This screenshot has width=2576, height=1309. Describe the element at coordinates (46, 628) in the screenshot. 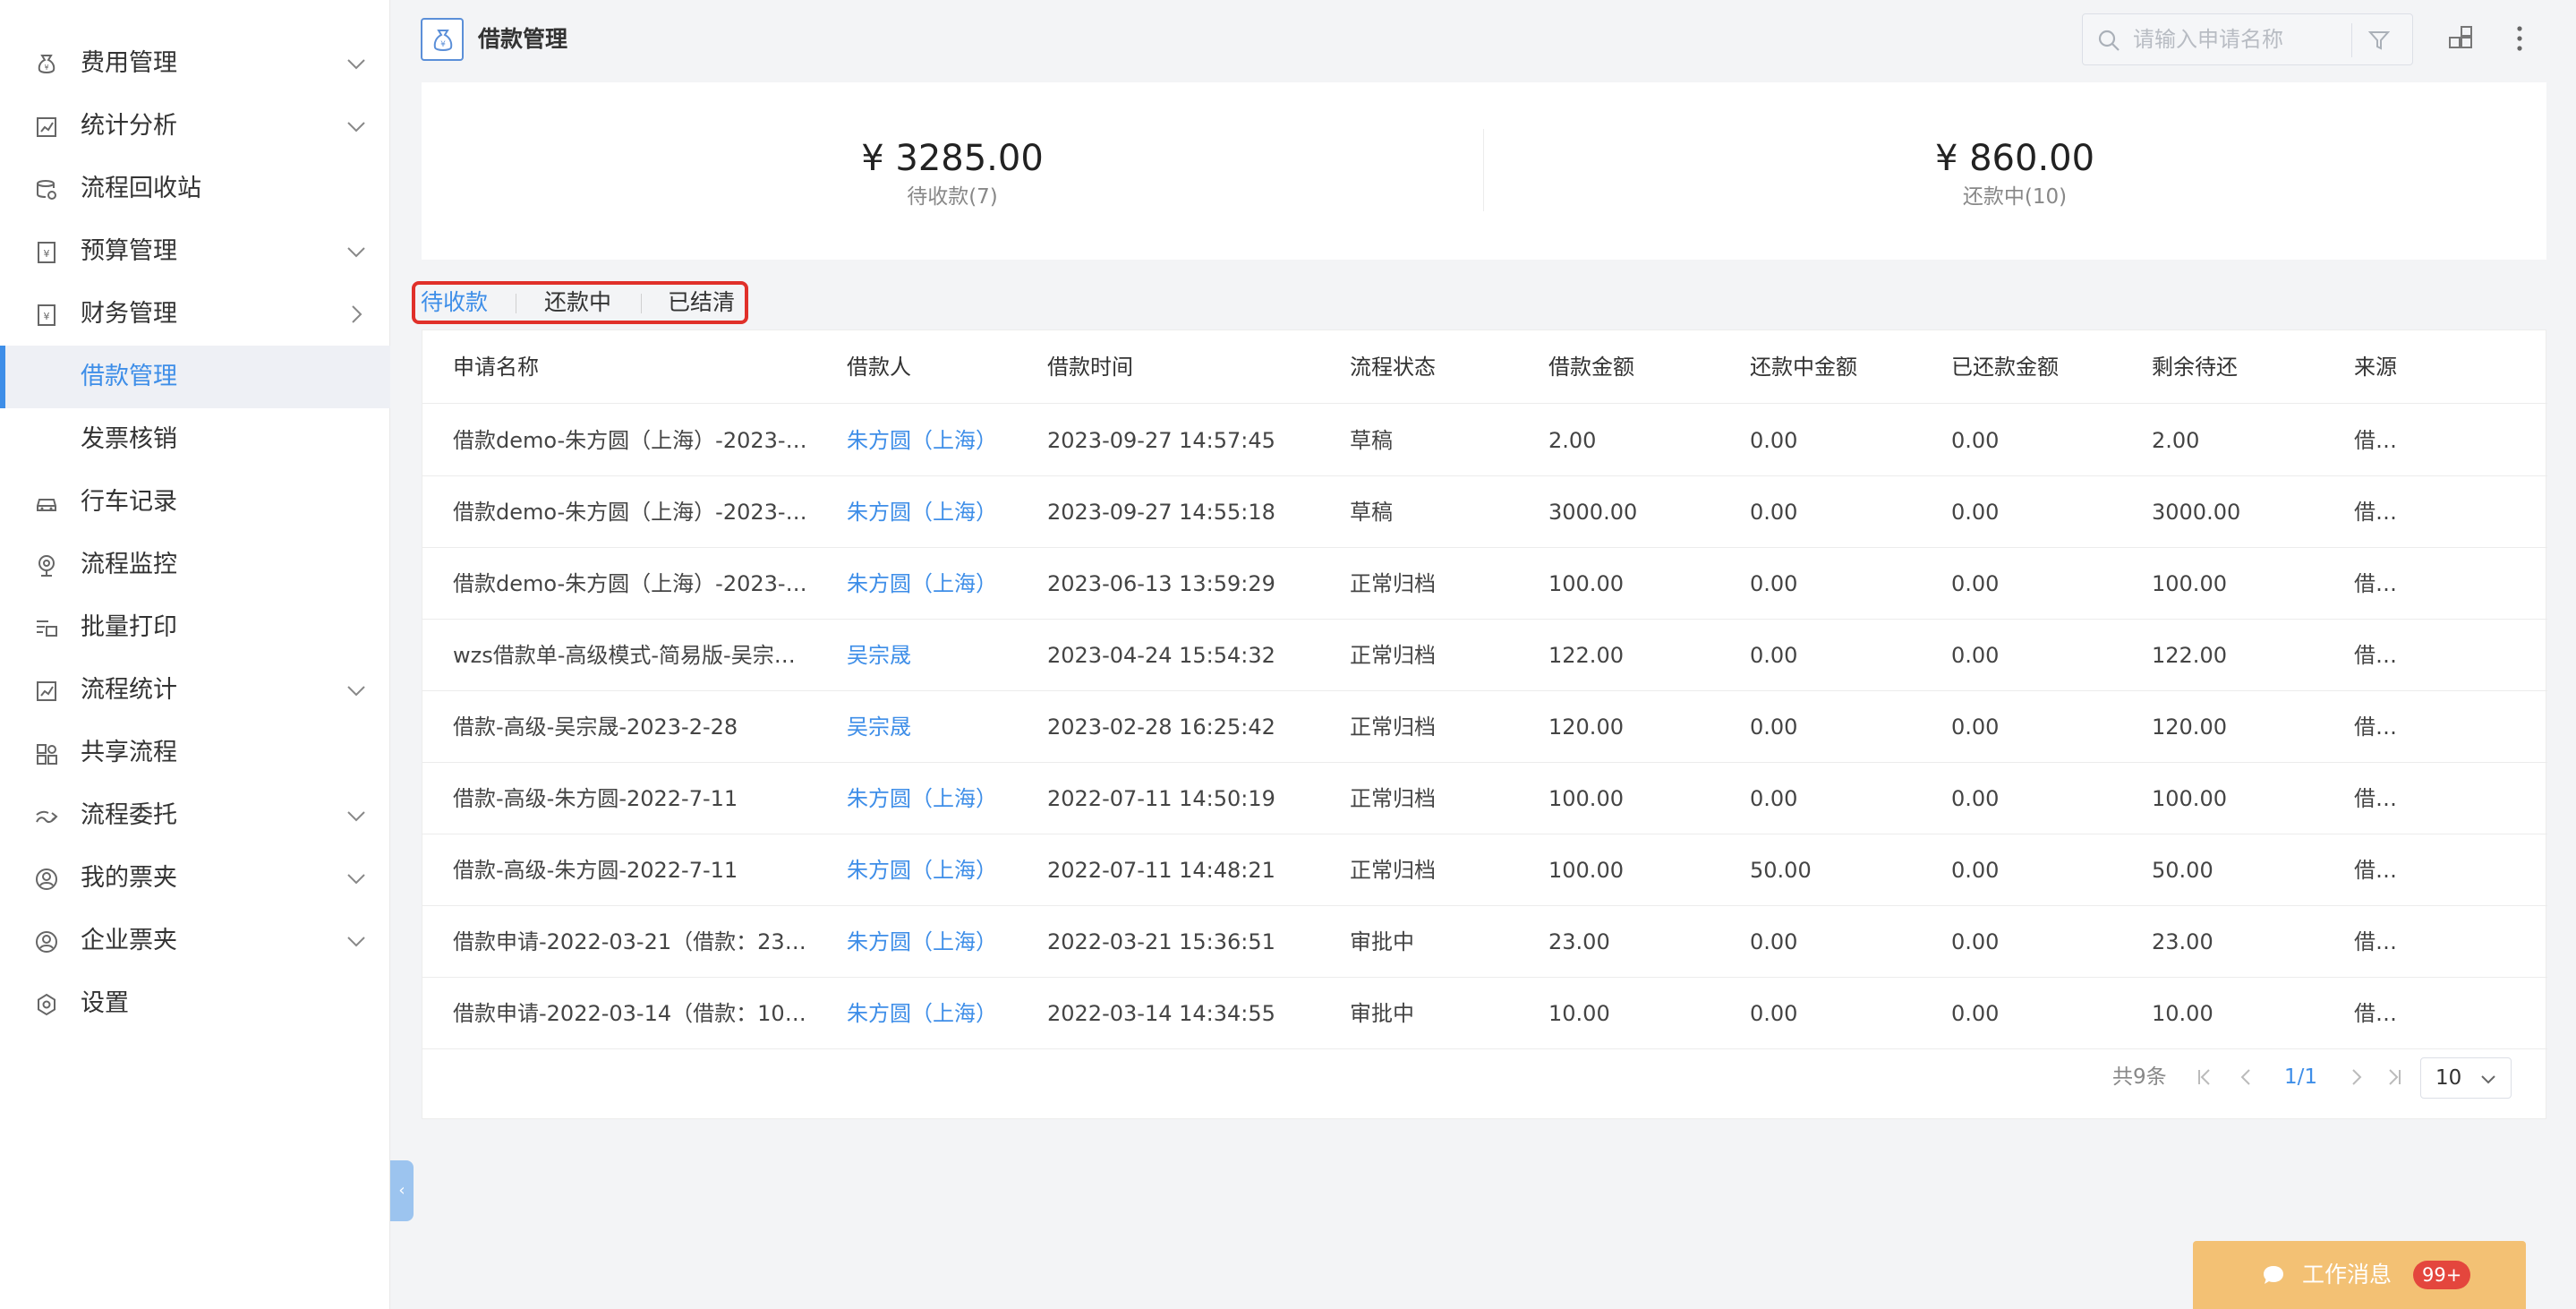

I see `print-icon` at that location.